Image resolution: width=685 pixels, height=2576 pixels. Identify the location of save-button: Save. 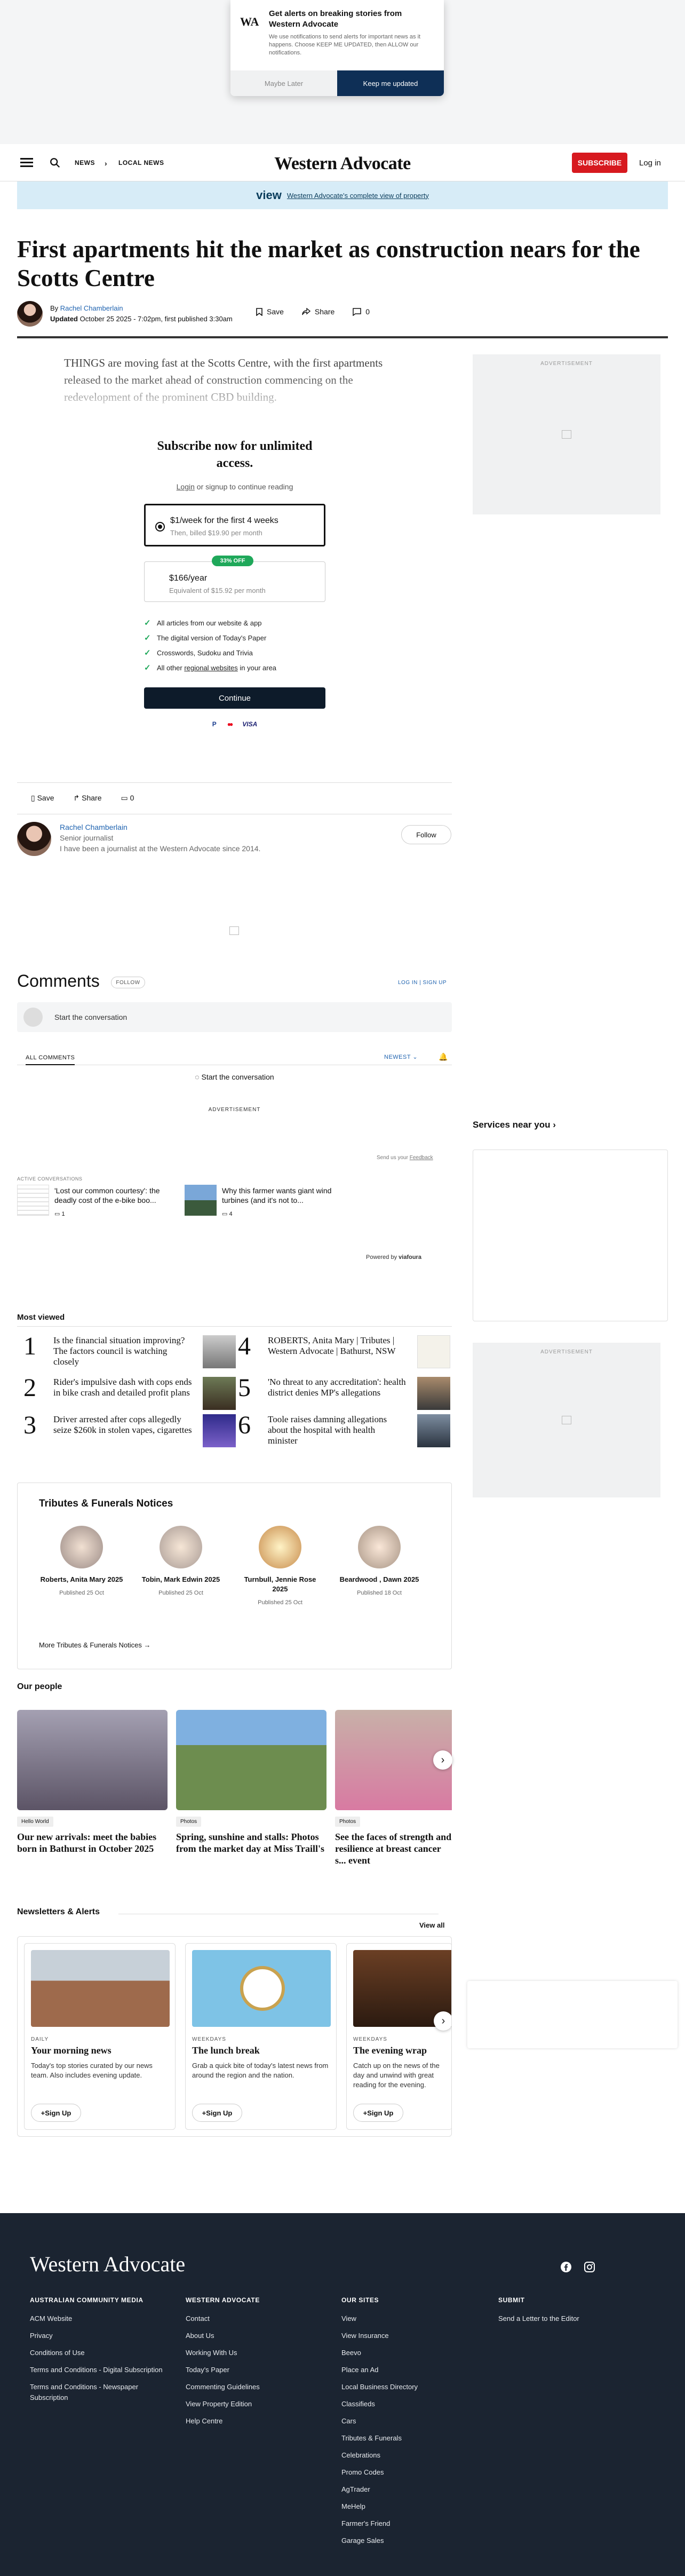
(270, 311).